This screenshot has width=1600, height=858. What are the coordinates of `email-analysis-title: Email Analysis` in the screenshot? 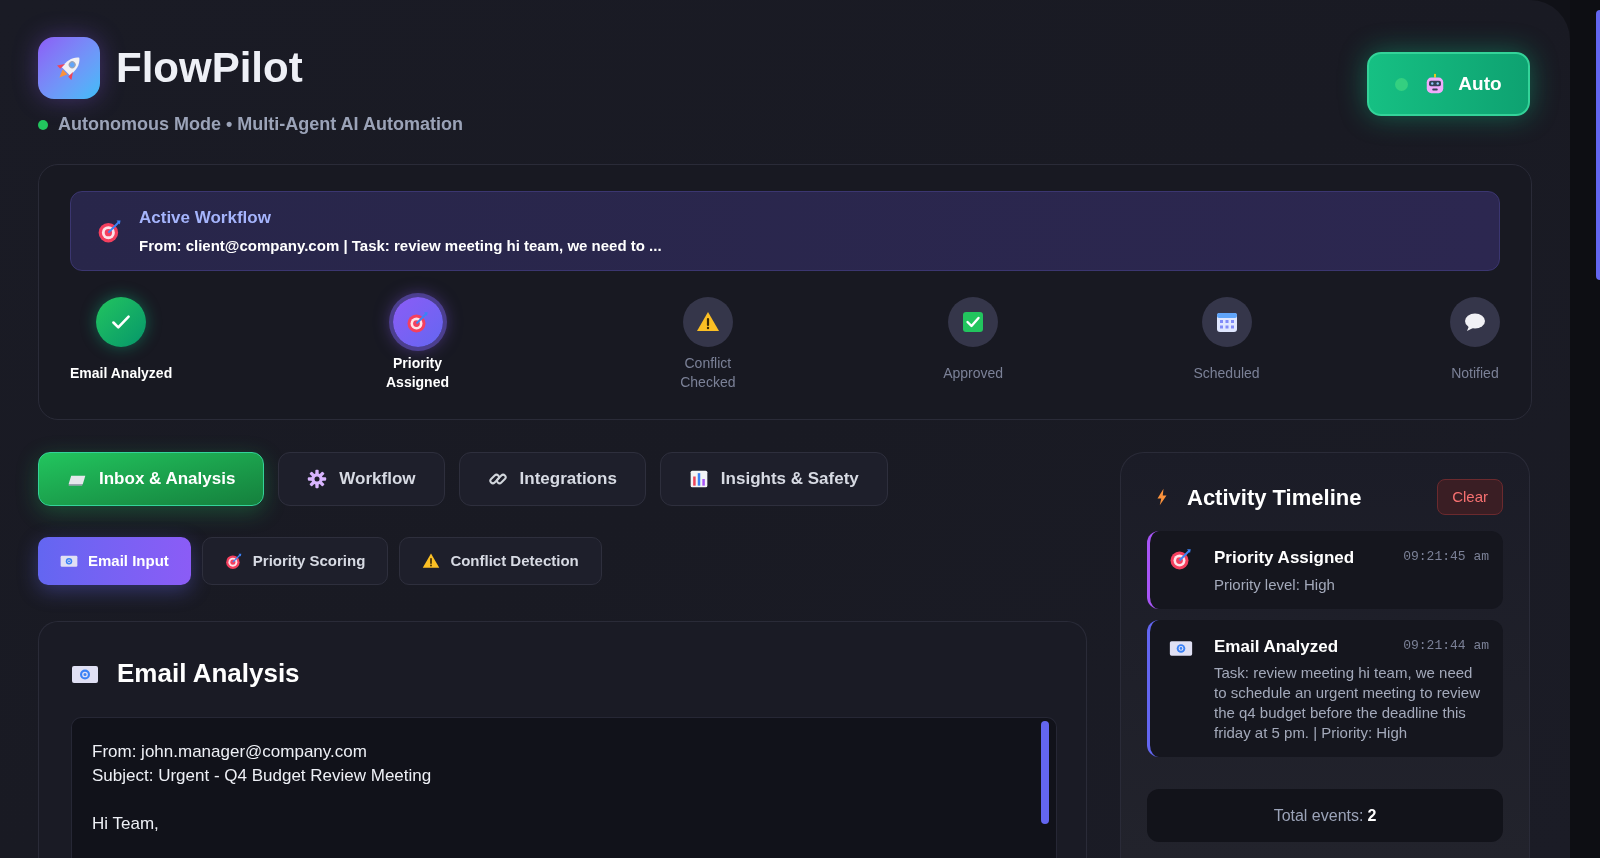 It's located at (208, 673).